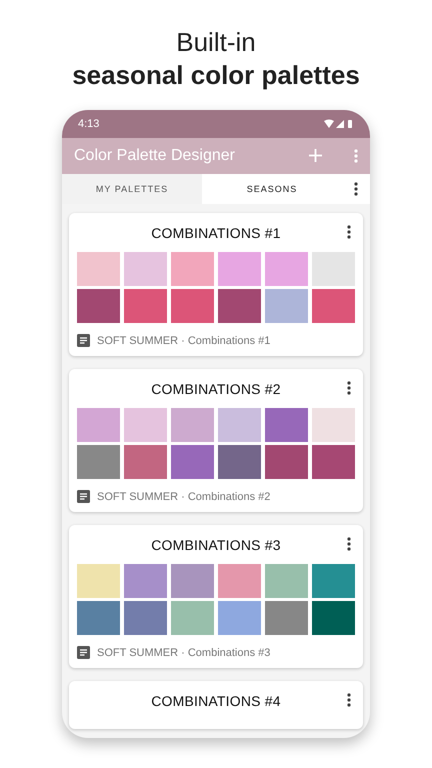 The image size is (432, 768). Describe the element at coordinates (132, 189) in the screenshot. I see `tab: MY PALETTES` at that location.